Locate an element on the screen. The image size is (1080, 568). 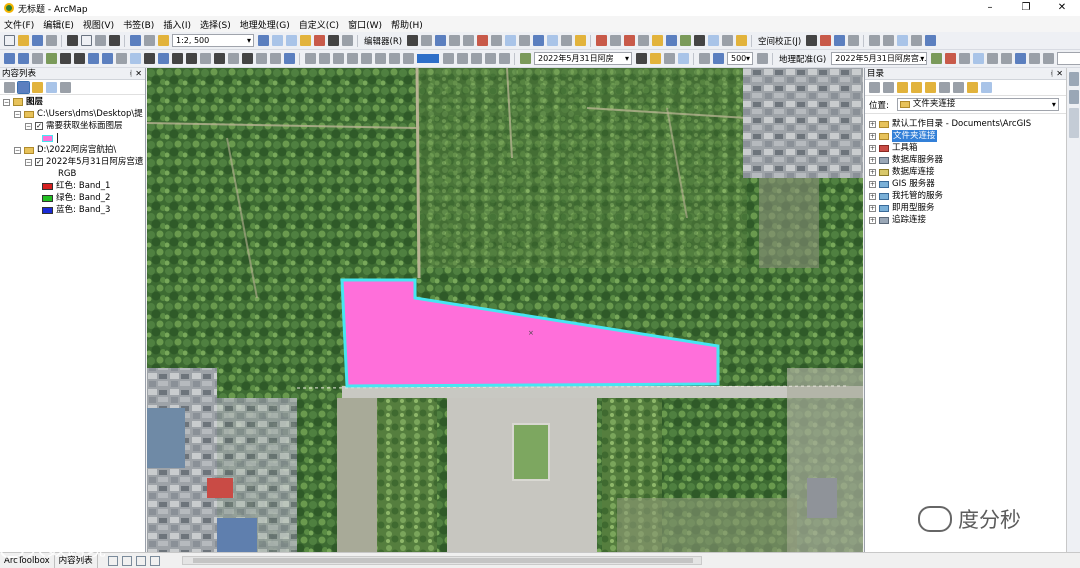
catalog-dock-tab-icon is located at coordinates (1073, 79).